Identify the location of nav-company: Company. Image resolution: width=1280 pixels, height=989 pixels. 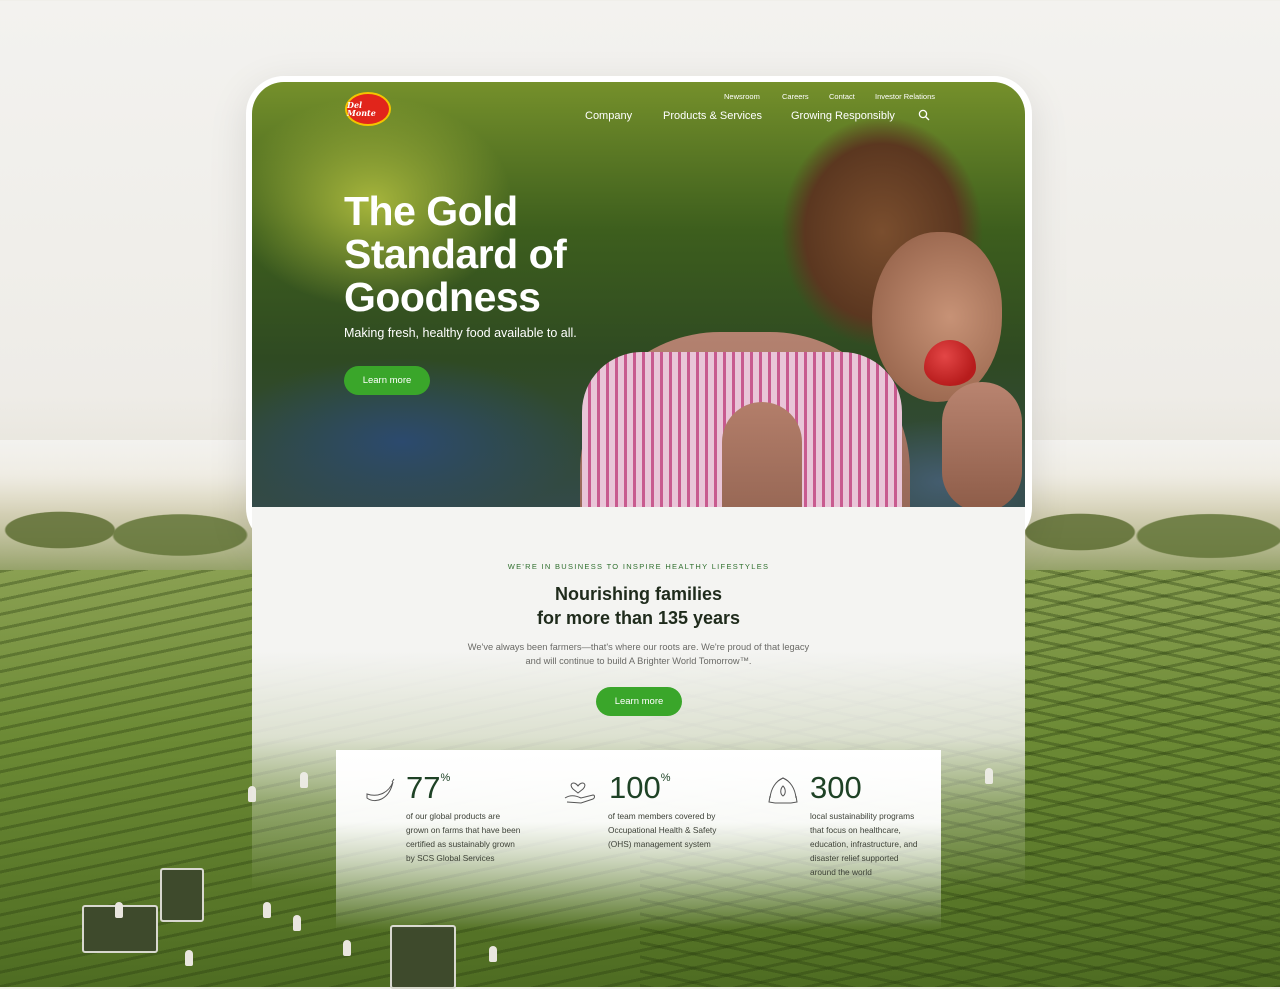
(608, 116).